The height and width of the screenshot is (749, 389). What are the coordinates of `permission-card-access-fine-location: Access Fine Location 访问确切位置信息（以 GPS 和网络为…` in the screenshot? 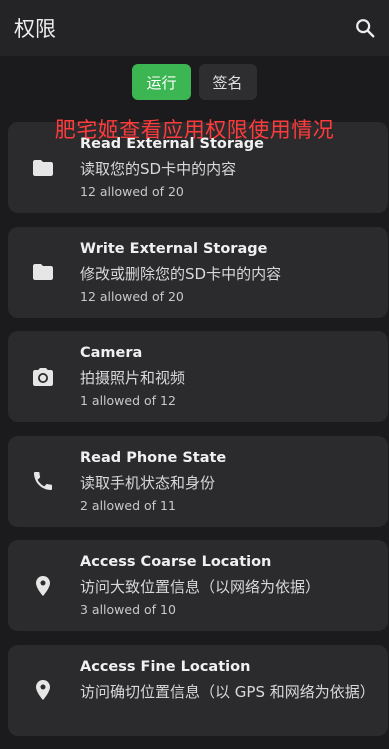 It's located at (198, 690).